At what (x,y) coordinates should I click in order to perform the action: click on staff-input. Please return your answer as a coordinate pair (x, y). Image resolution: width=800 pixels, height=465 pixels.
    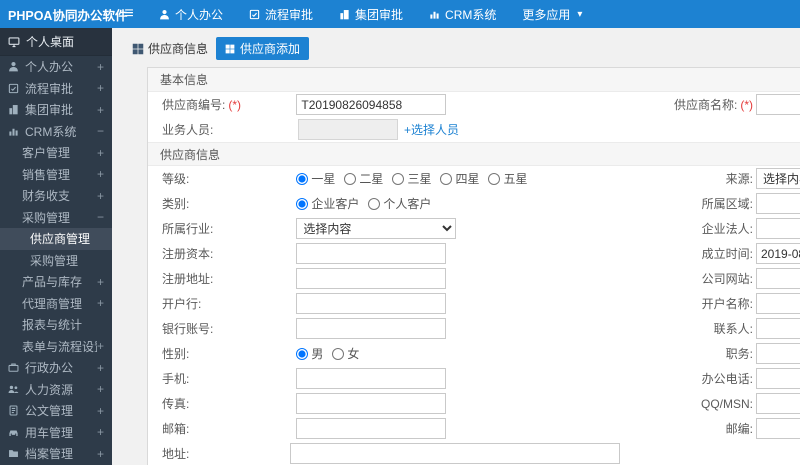
    Looking at the image, I should click on (348, 129).